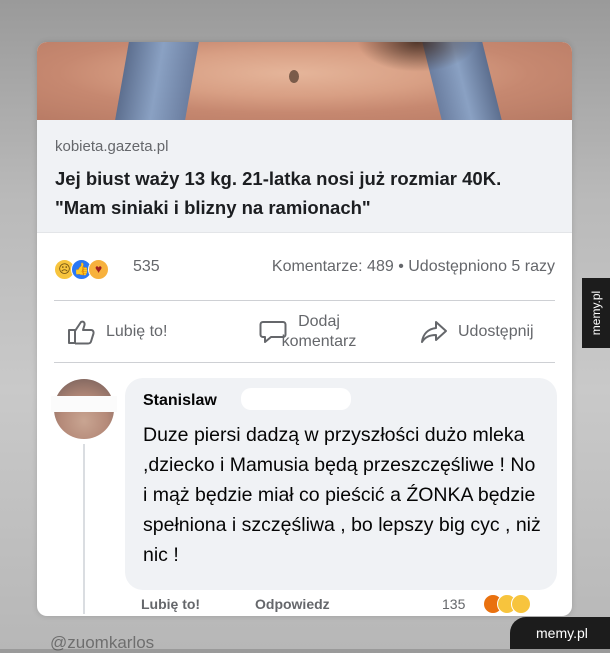 The width and height of the screenshot is (610, 653). I want to click on comment-actions: Lubię to! Odpowiedz 135, so click(304, 605).